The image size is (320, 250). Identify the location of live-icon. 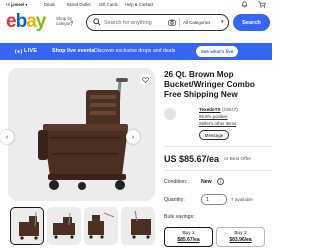
(18, 51).